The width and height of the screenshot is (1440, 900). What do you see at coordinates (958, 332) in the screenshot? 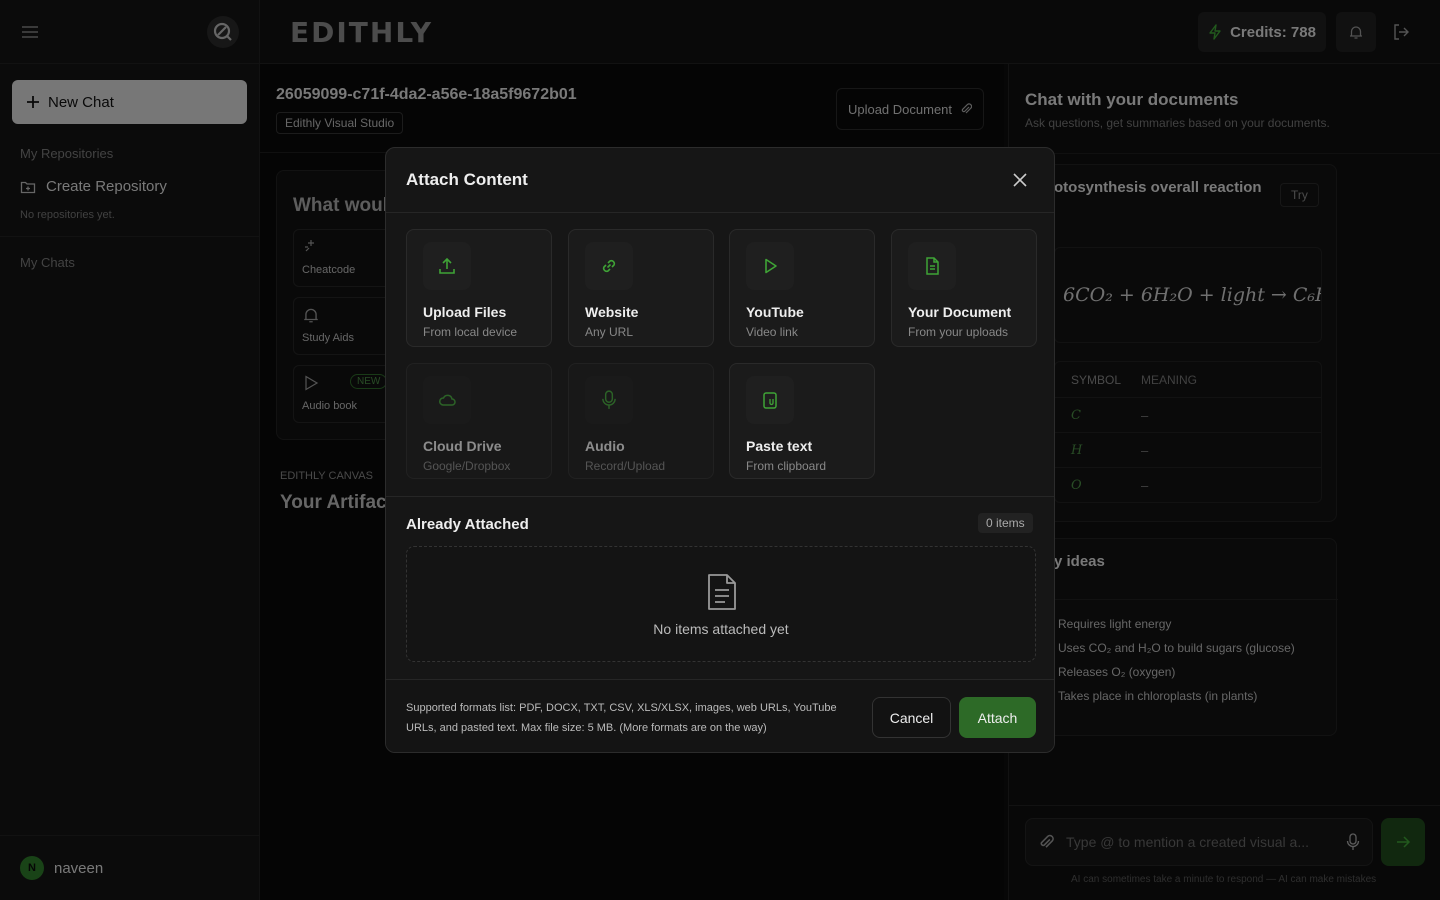
I see `option-subtitle: From your uploads` at bounding box center [958, 332].